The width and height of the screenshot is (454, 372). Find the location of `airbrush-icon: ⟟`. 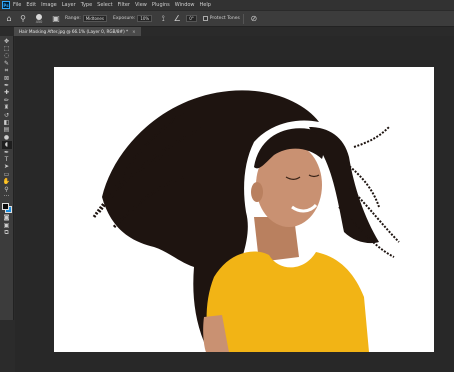

airbrush-icon: ⟟ is located at coordinates (163, 19).